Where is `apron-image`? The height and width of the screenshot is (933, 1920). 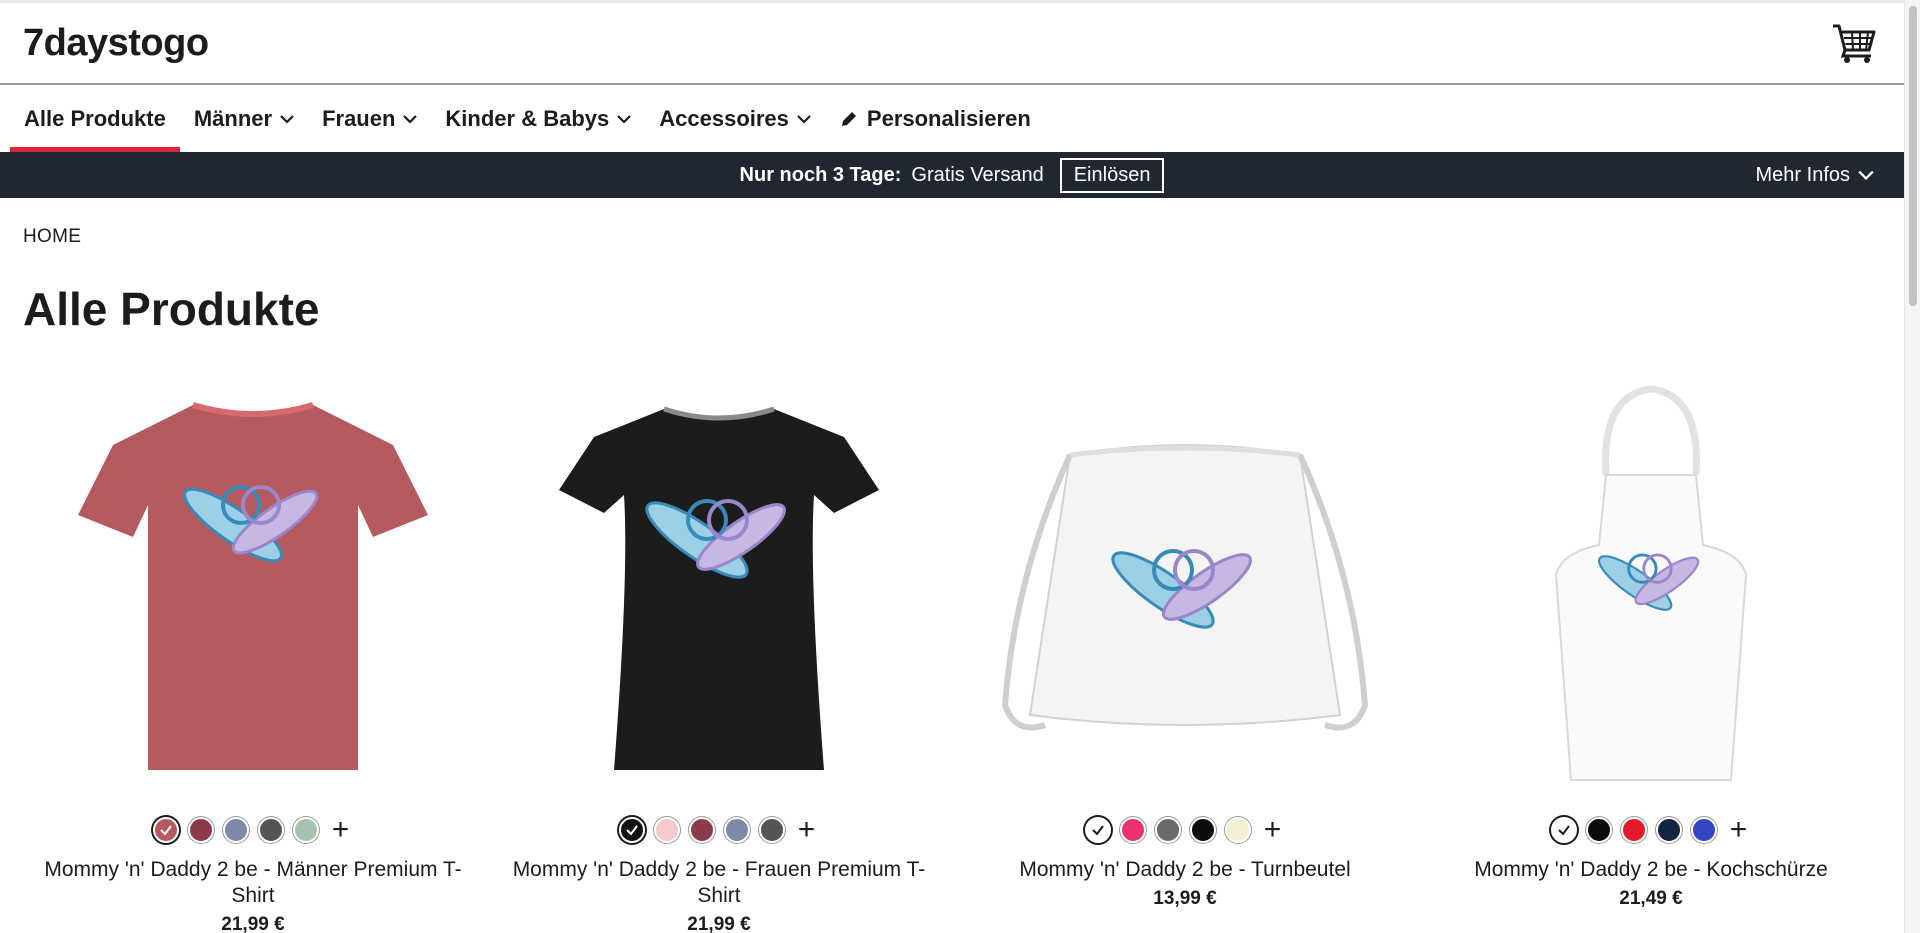 apron-image is located at coordinates (1651, 583).